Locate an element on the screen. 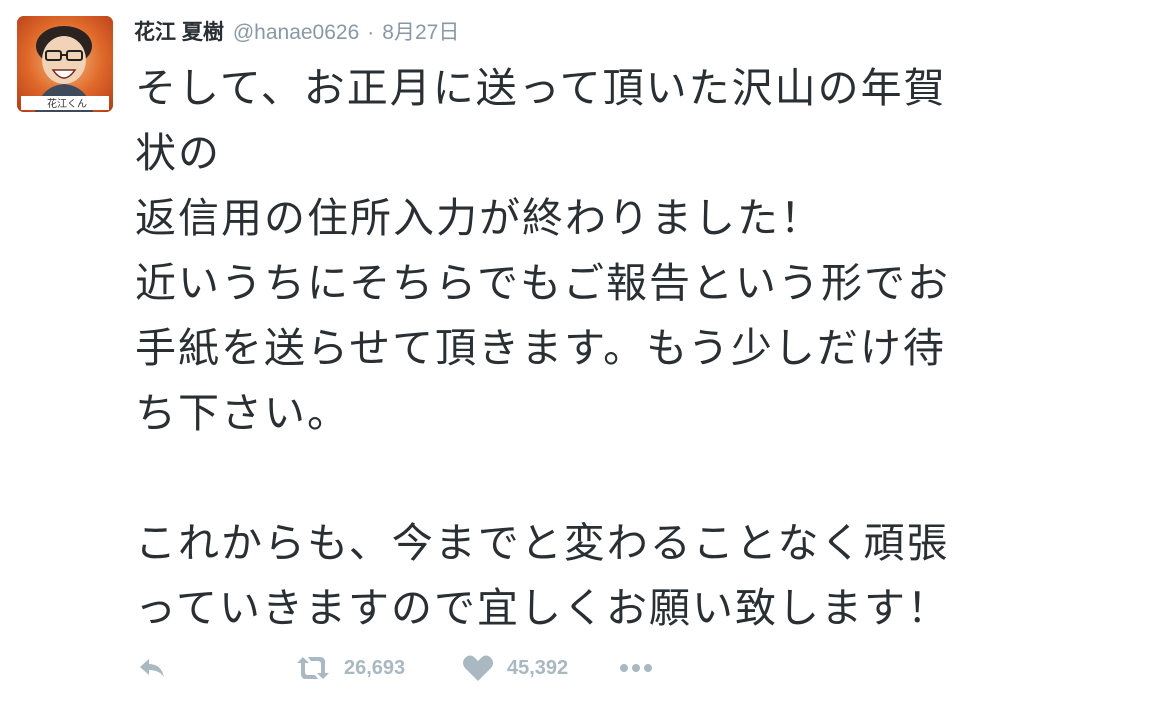  tweet-text-line: これからも、今までと変わることなく頑張 is located at coordinates (542, 543).